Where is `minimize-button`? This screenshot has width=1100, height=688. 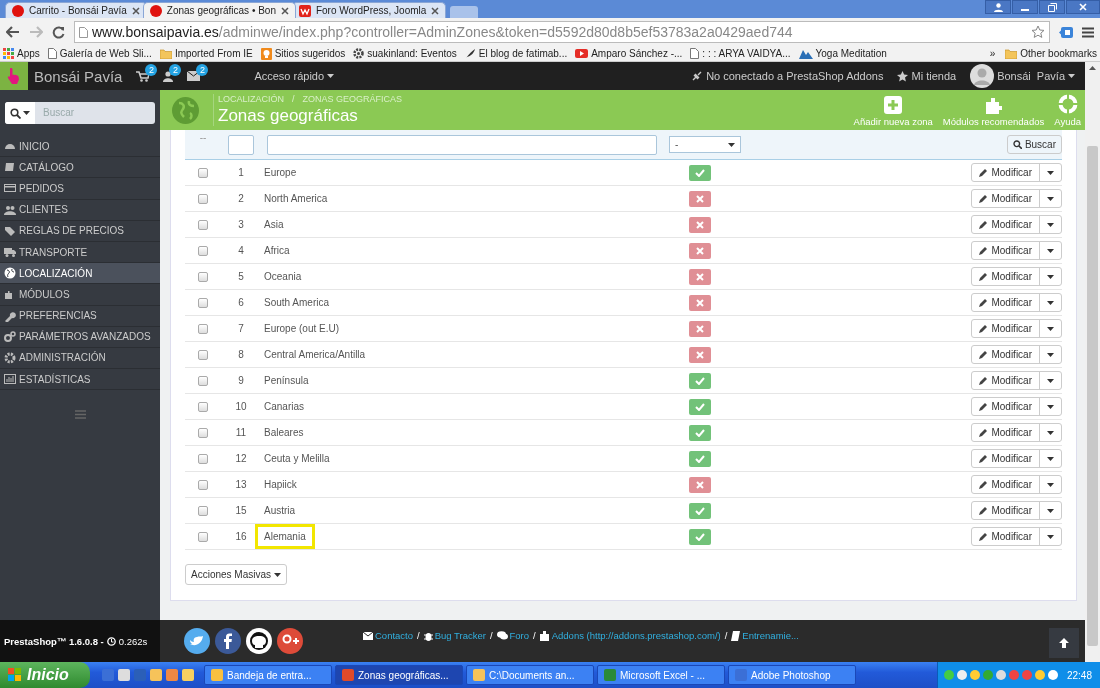
minimize-button is located at coordinates (1025, 7).